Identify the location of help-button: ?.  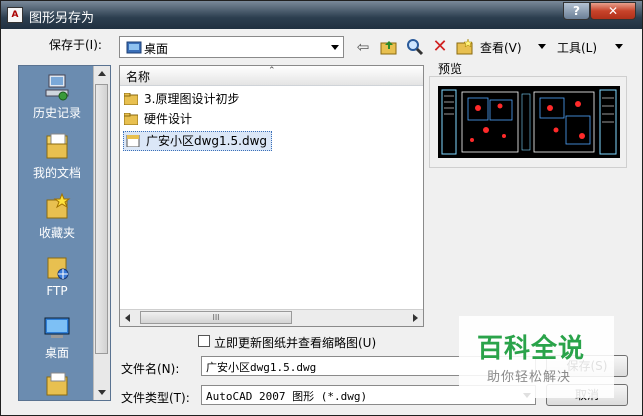
(576, 11).